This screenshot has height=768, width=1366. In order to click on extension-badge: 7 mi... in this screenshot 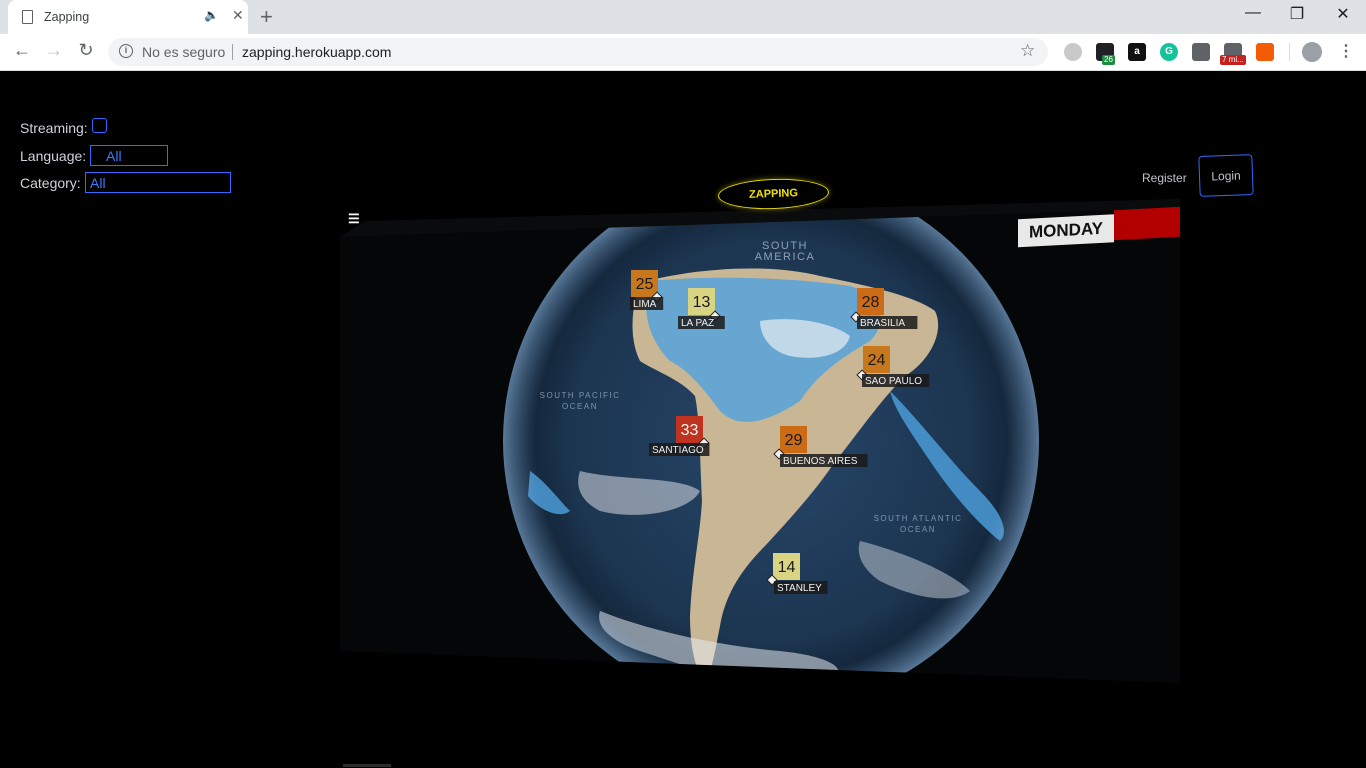, I will do `click(1233, 60)`.